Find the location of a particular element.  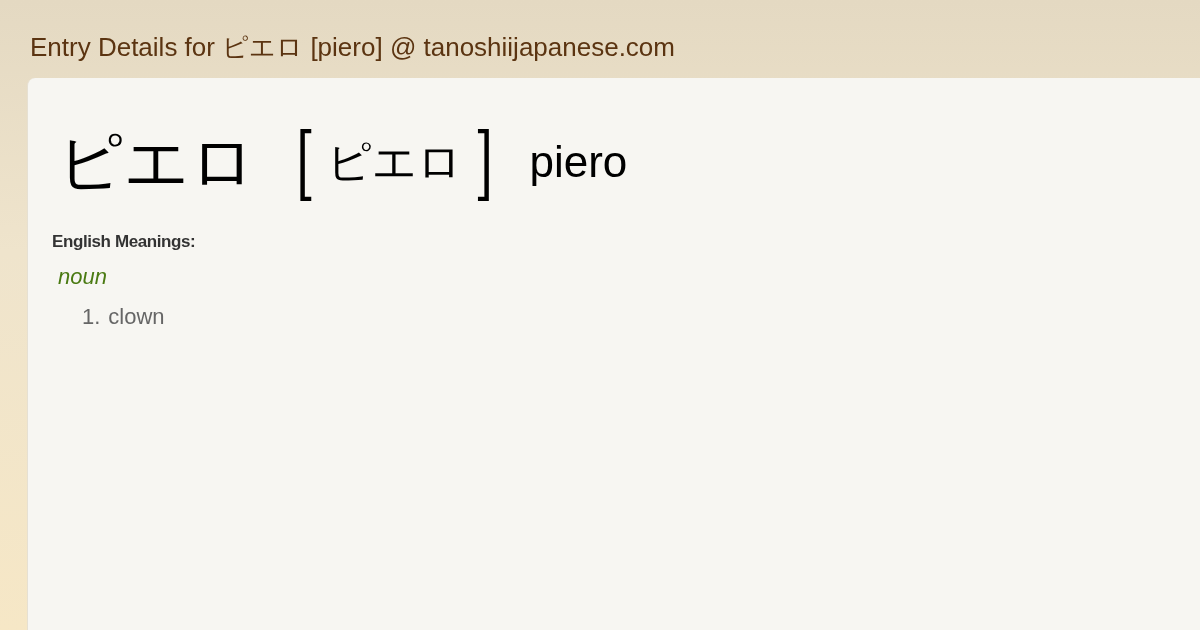

page-title: Entry Details for ピエロ [piero] @ tanoshiijapanese.com is located at coordinates (353, 47).